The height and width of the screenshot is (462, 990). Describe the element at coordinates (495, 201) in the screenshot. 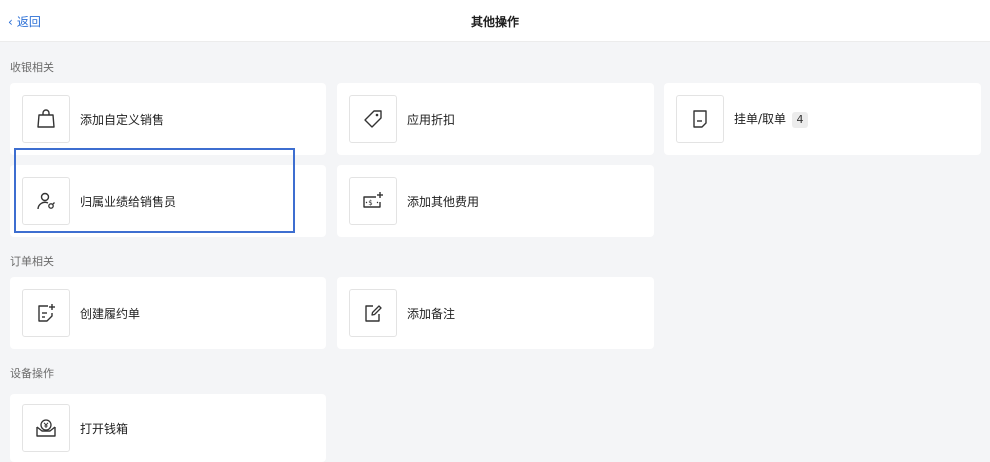

I see `add-other-fee-card: $ 添加其他费用` at that location.